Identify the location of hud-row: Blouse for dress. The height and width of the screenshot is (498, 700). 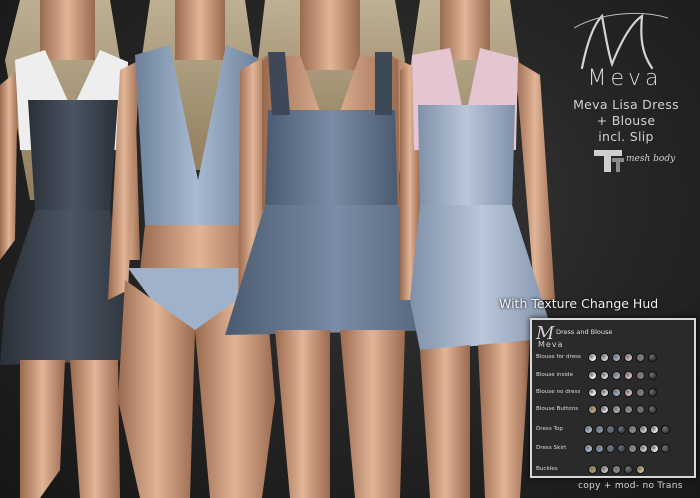
(615, 358).